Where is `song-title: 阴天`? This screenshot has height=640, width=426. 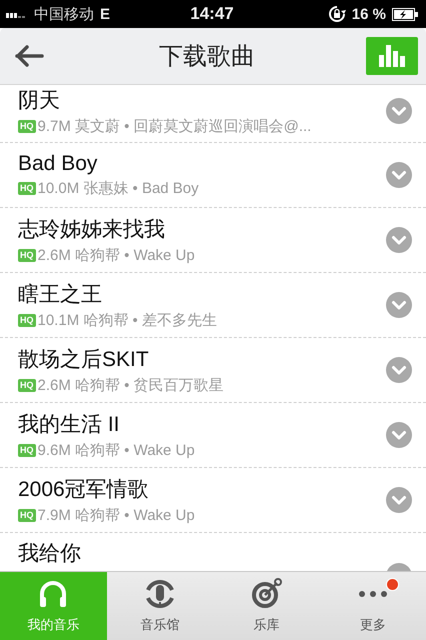
song-title: 阴天 is located at coordinates (39, 101).